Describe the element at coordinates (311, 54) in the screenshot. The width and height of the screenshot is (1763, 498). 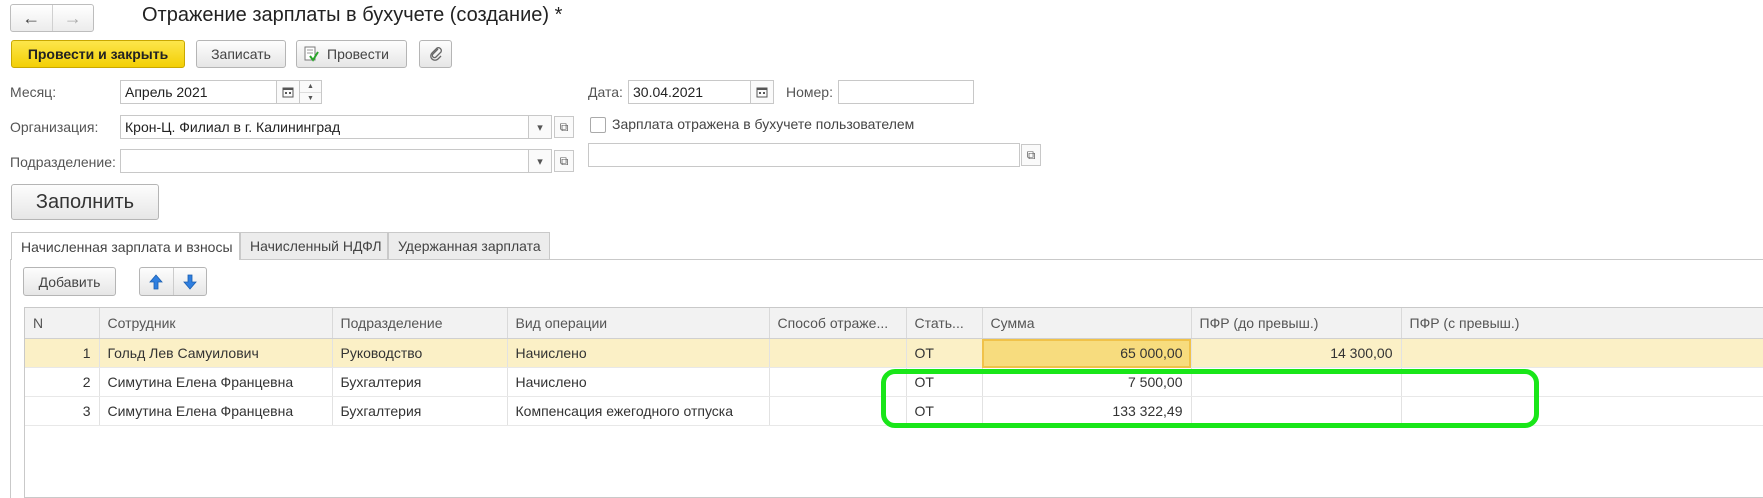
I see `post-document-icon` at that location.